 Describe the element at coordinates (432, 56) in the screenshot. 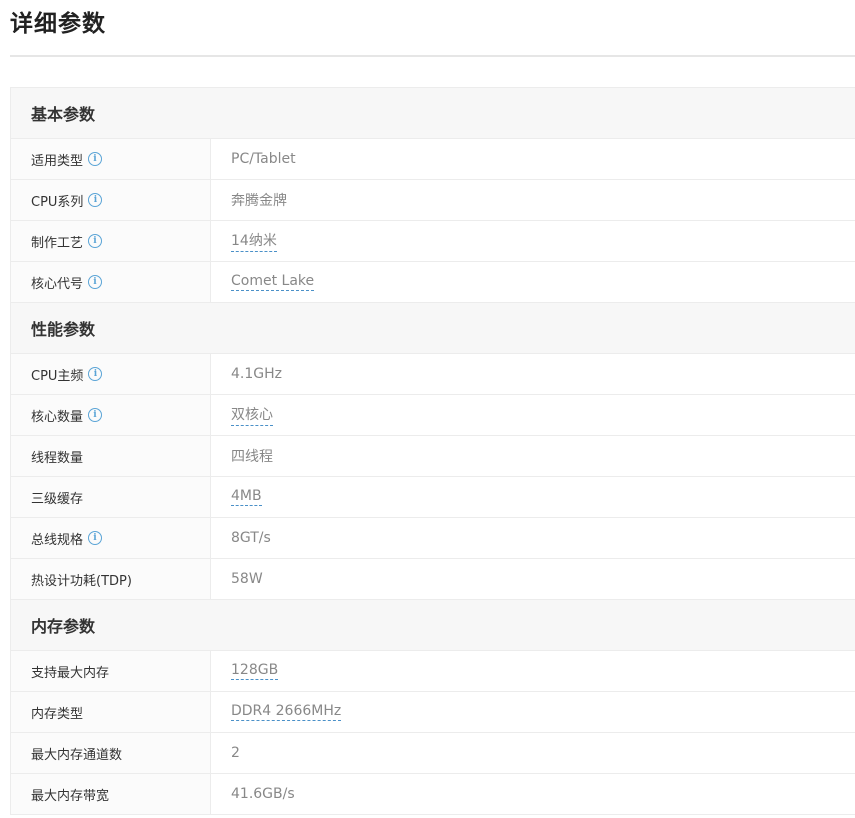

I see `title-divider` at that location.